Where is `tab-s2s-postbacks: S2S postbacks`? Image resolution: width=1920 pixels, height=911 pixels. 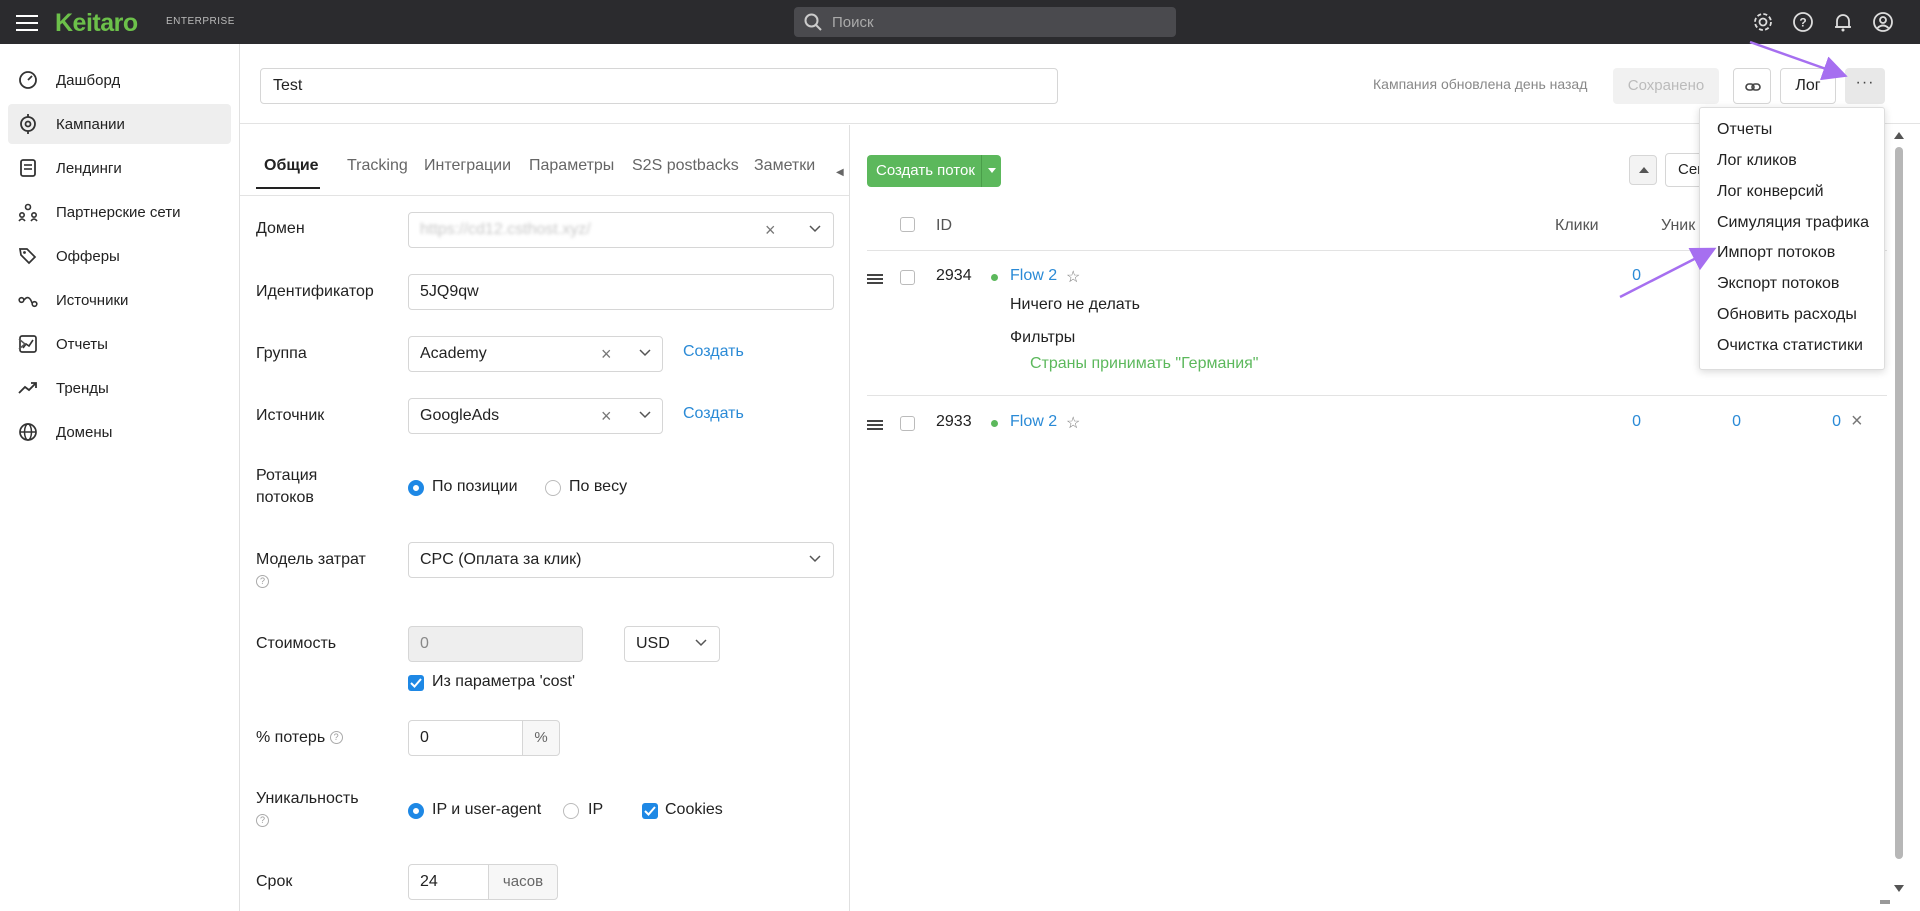
tab-s2s-postbacks: S2S postbacks is located at coordinates (685, 166).